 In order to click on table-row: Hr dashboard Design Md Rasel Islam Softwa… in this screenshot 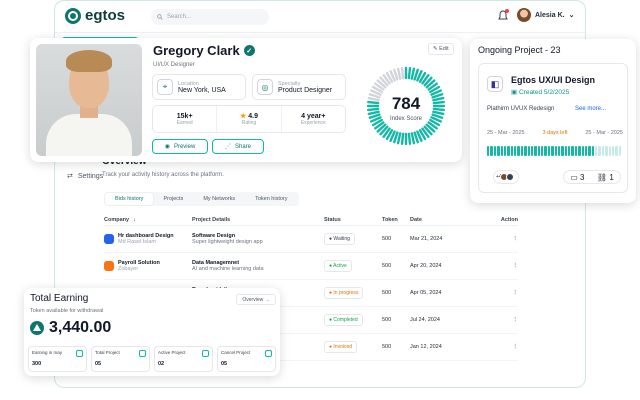, I will do `click(311, 239)`.